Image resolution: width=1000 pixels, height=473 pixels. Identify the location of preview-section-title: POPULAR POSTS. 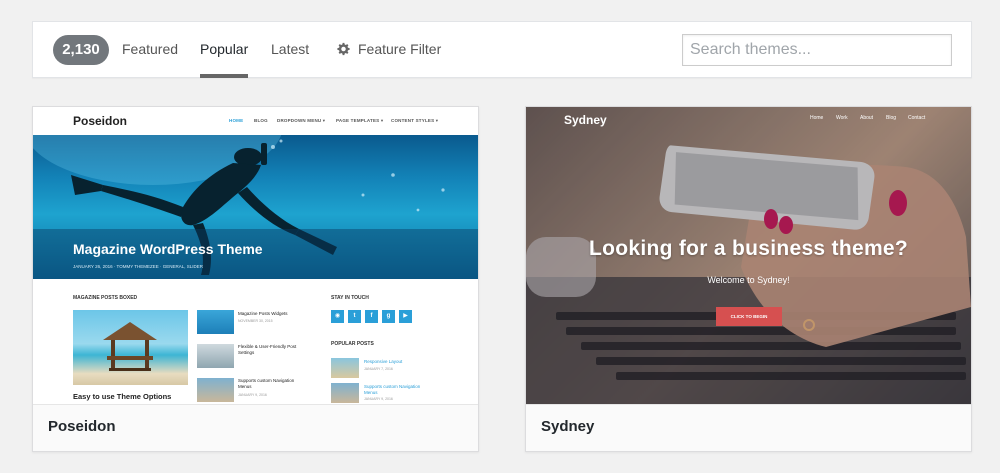
(352, 344).